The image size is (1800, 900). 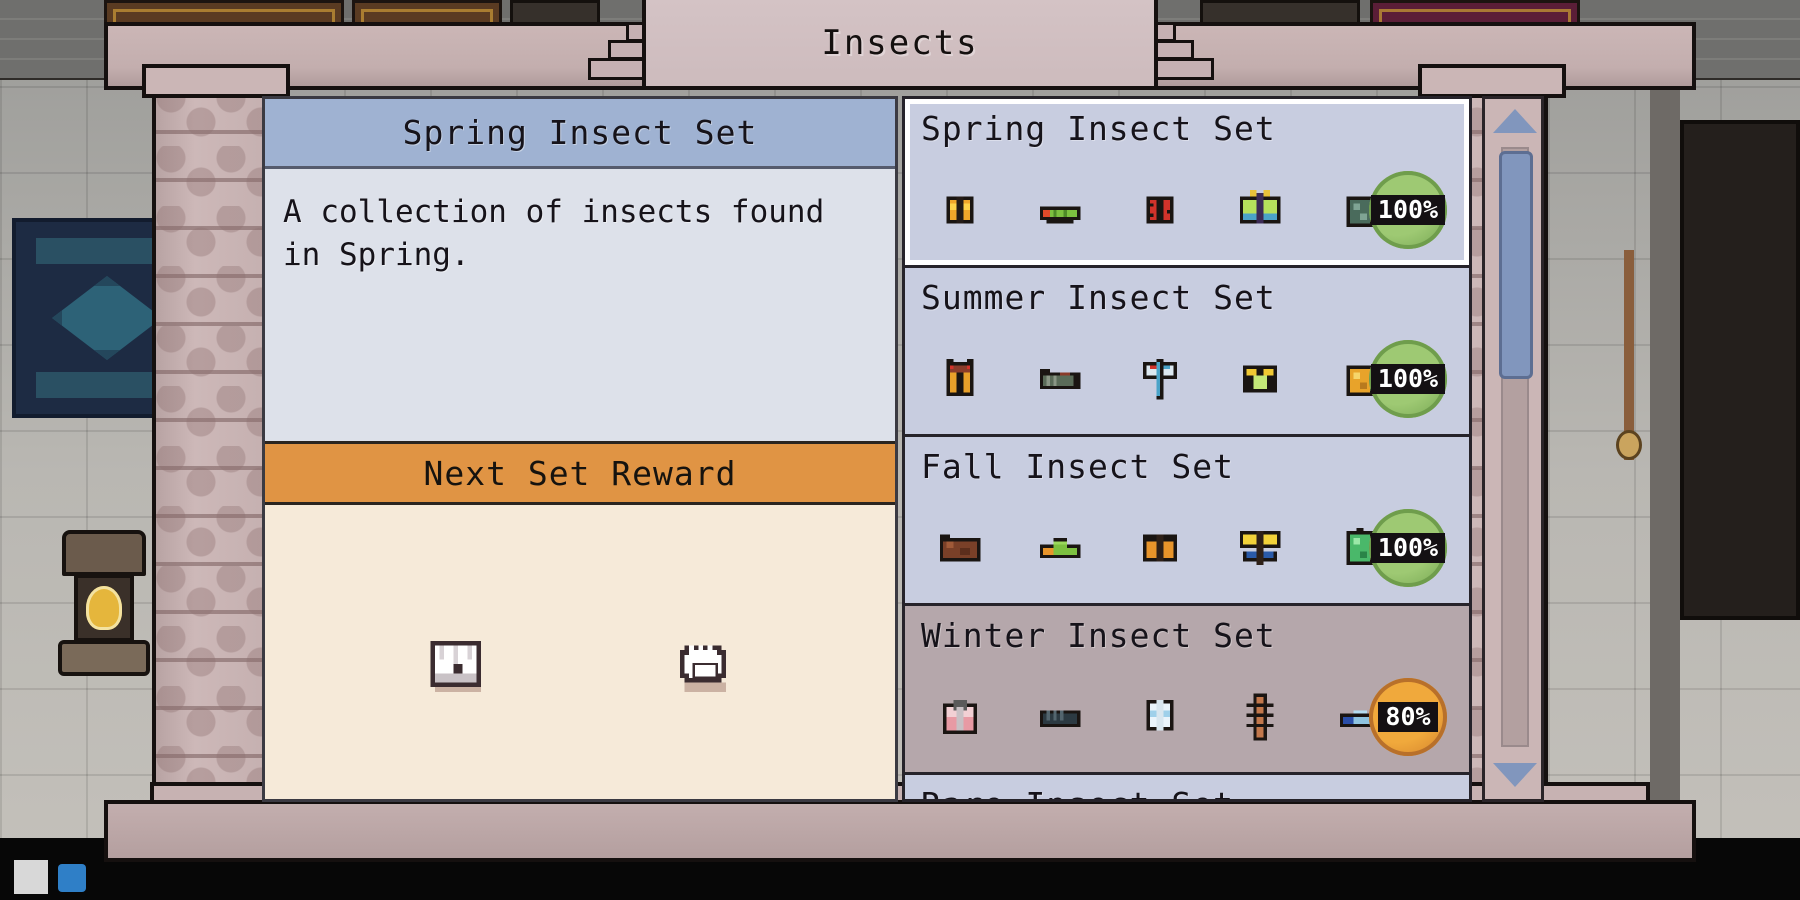 What do you see at coordinates (580, 664) in the screenshot?
I see `reward-slot-list` at bounding box center [580, 664].